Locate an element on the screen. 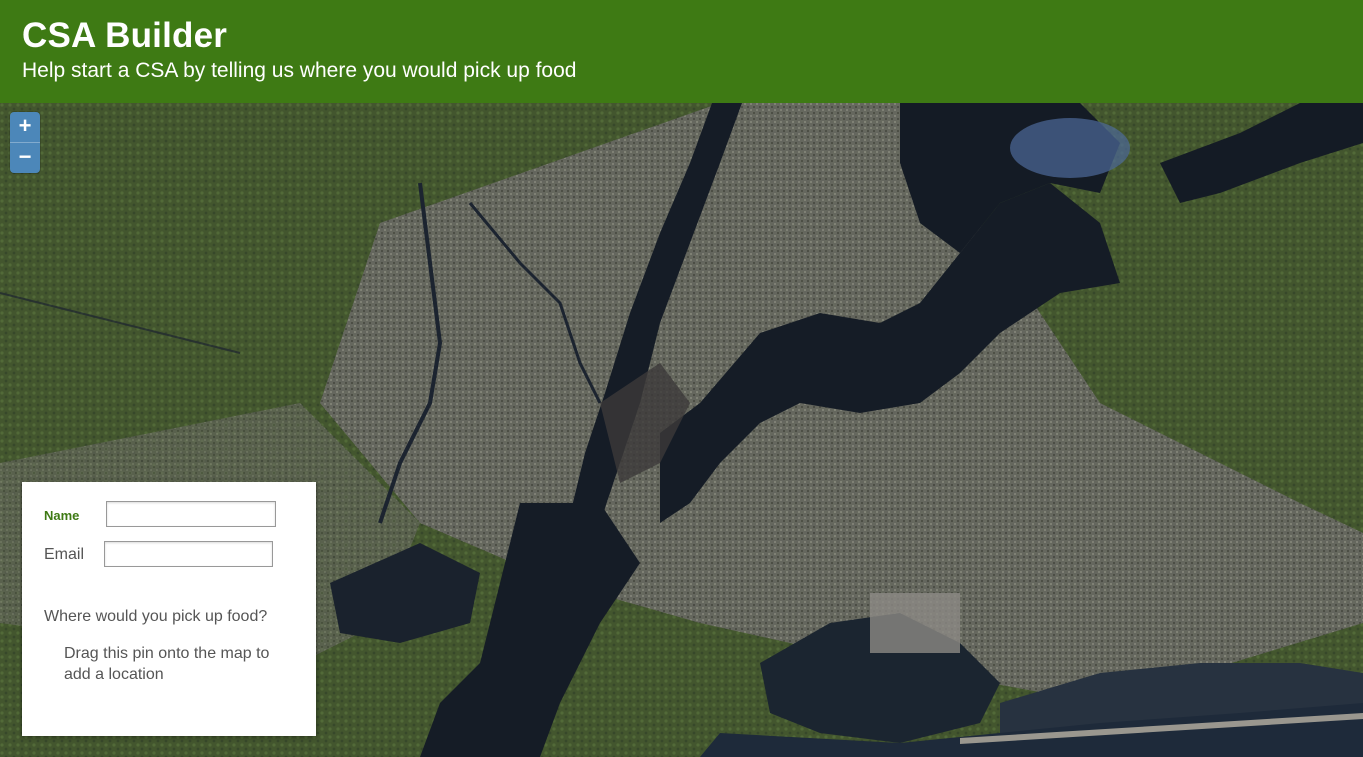 This screenshot has width=1363, height=757. app-title: CSA Builder is located at coordinates (125, 35).